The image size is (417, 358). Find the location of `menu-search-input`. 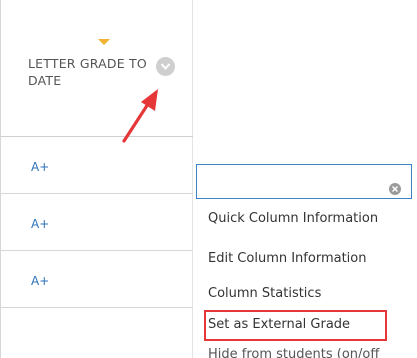

menu-search-input is located at coordinates (304, 181).